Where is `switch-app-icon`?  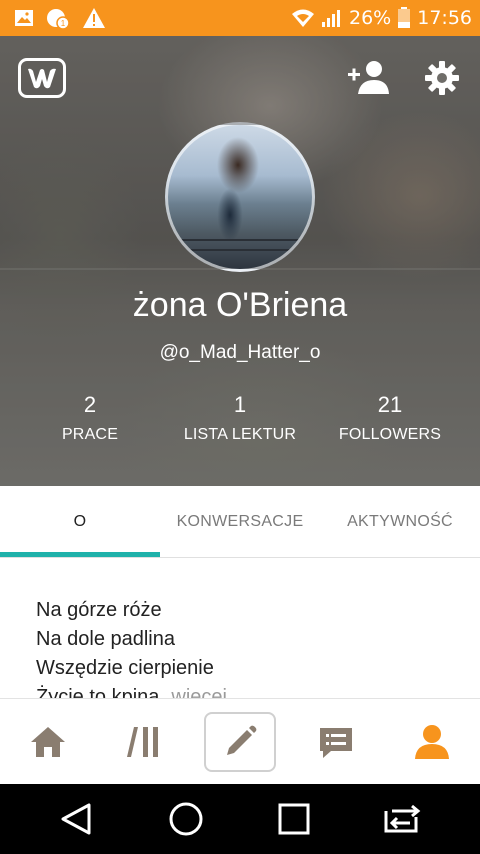 switch-app-icon is located at coordinates (402, 818).